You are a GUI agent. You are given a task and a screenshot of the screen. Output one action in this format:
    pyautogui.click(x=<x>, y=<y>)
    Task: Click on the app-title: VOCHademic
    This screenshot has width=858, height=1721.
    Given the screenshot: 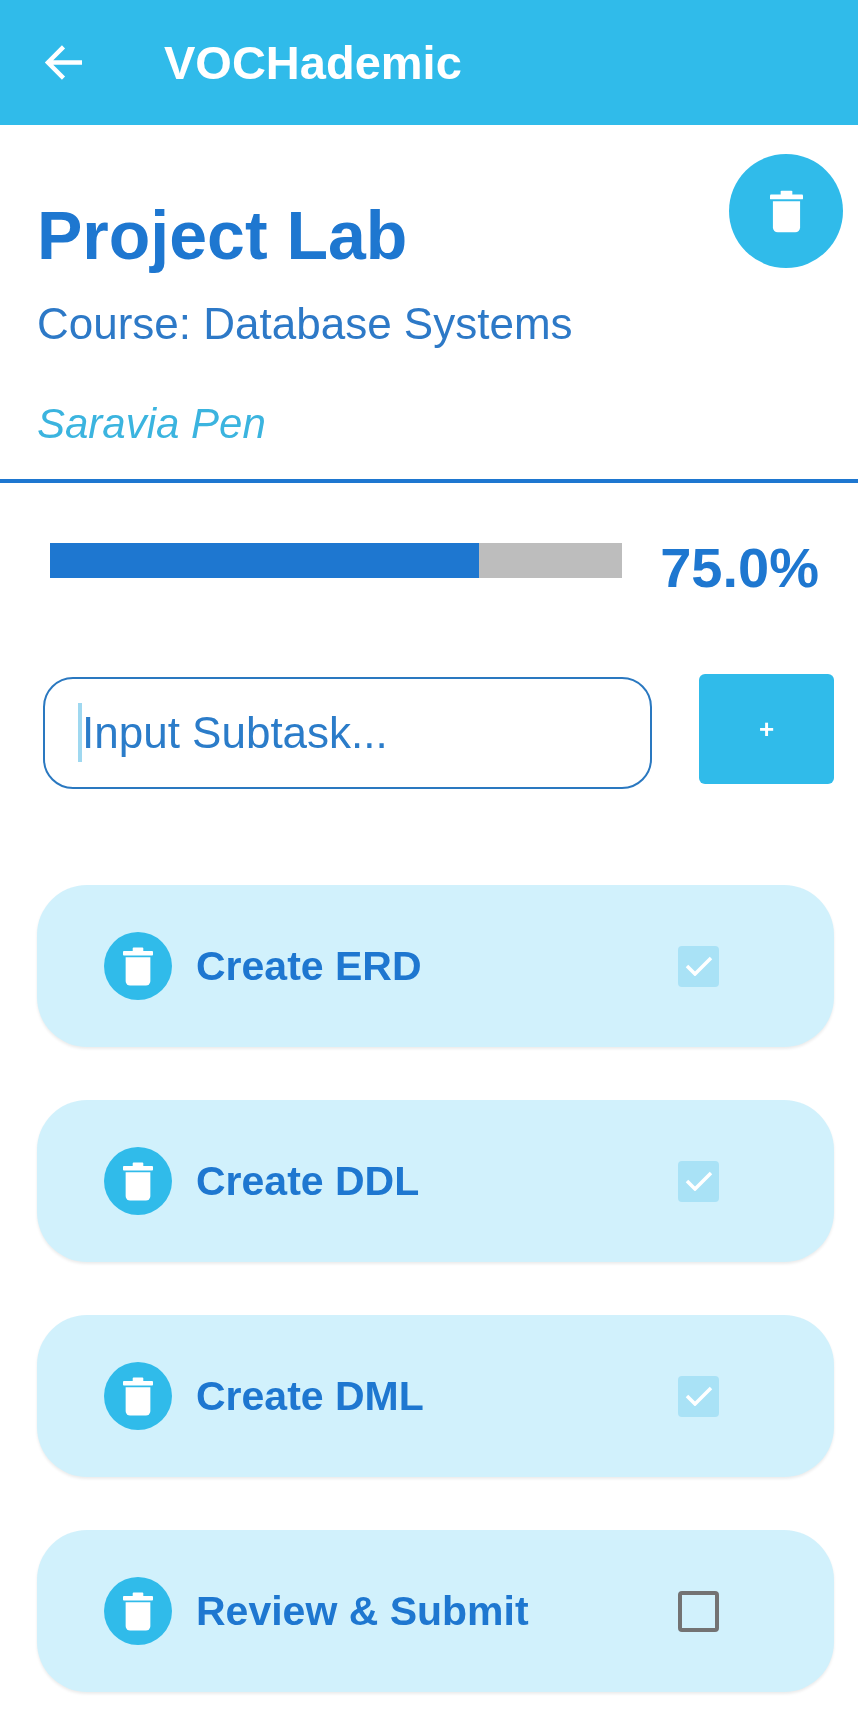 What is the action you would take?
    pyautogui.click(x=313, y=62)
    